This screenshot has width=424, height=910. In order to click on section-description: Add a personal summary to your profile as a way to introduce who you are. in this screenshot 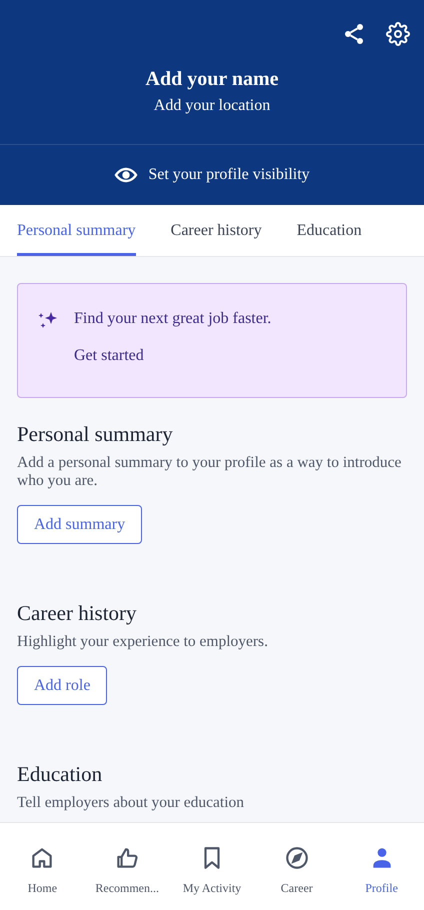, I will do `click(209, 472)`.